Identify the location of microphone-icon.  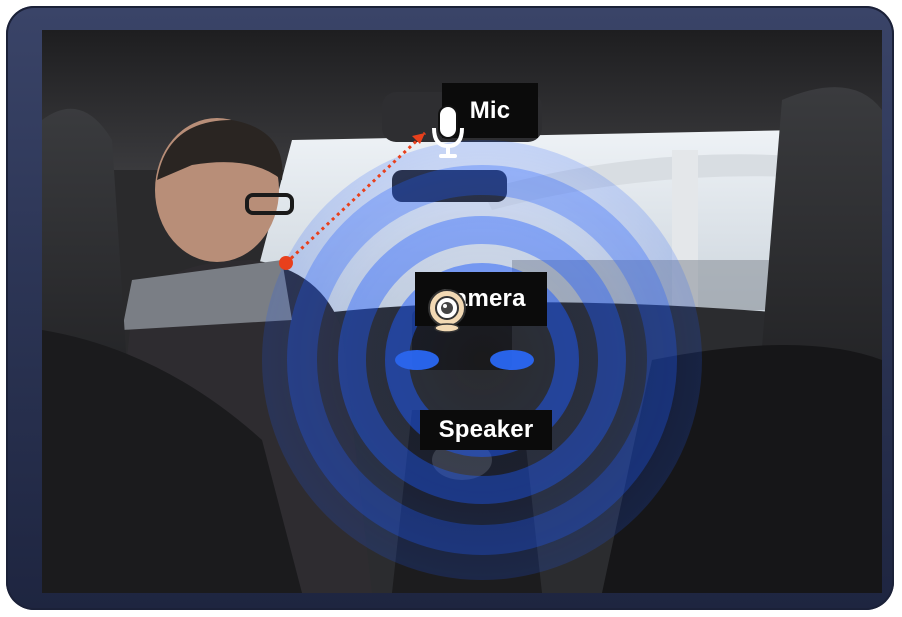
(448, 131).